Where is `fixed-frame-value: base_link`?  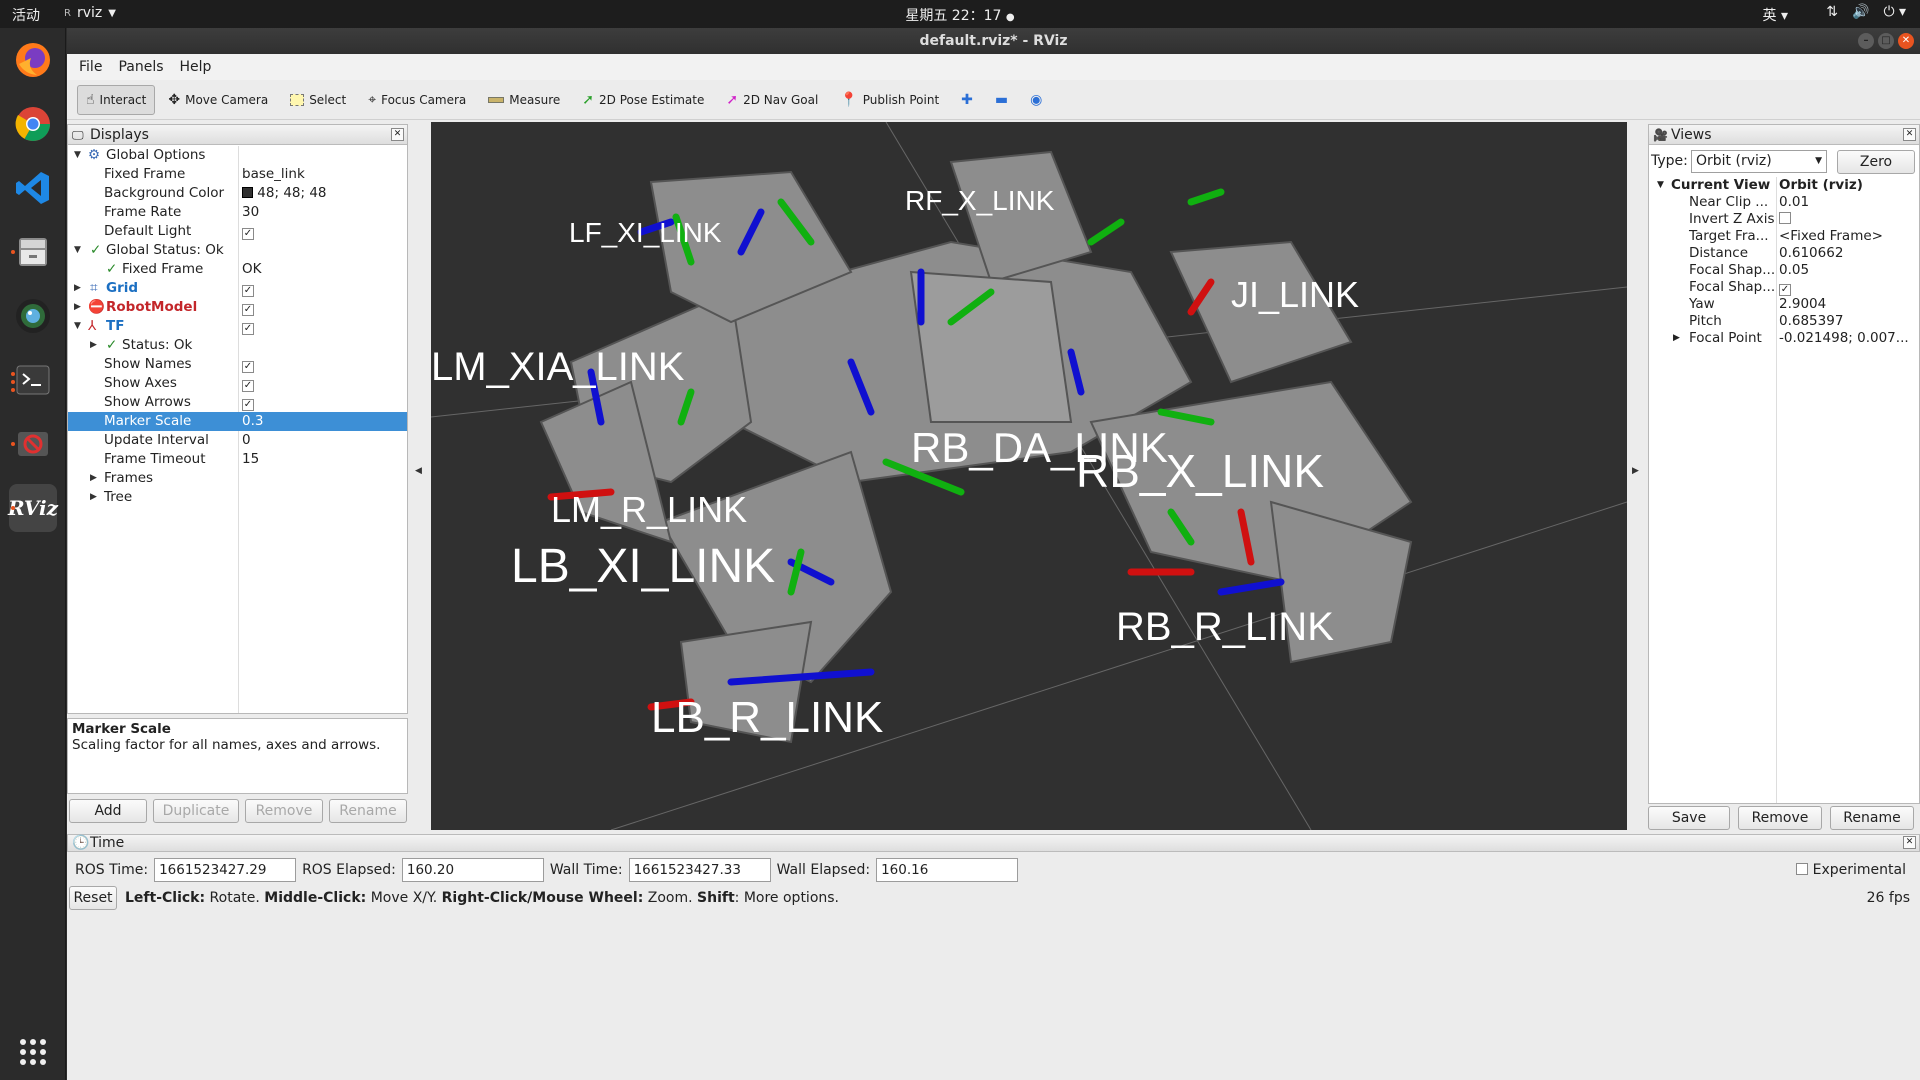 fixed-frame-value: base_link is located at coordinates (273, 174).